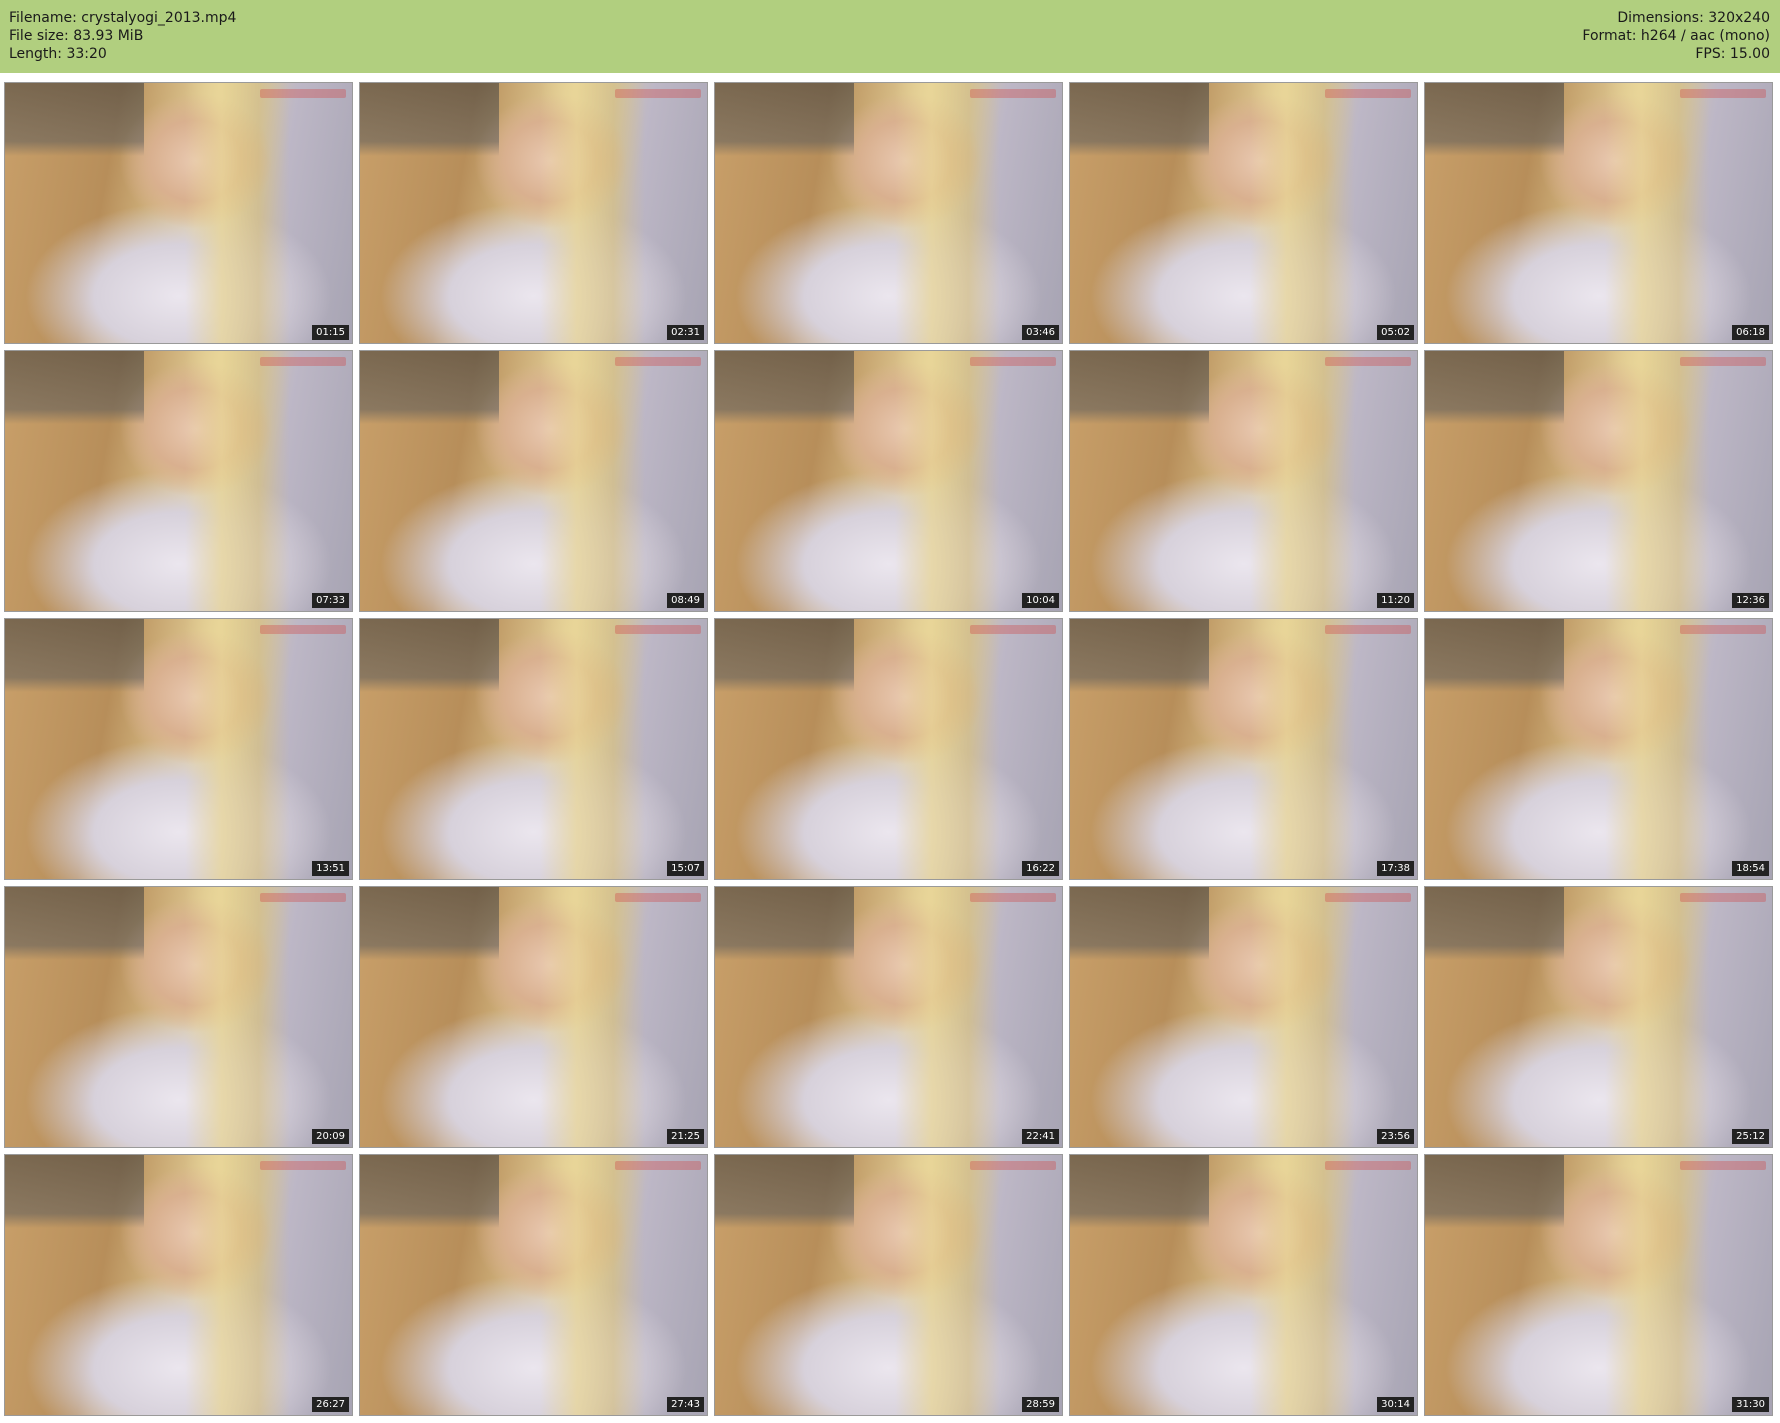 Image resolution: width=1780 pixels, height=1423 pixels. Describe the element at coordinates (1598, 1285) in the screenshot. I see `thumbnail-frame: 31:30` at that location.